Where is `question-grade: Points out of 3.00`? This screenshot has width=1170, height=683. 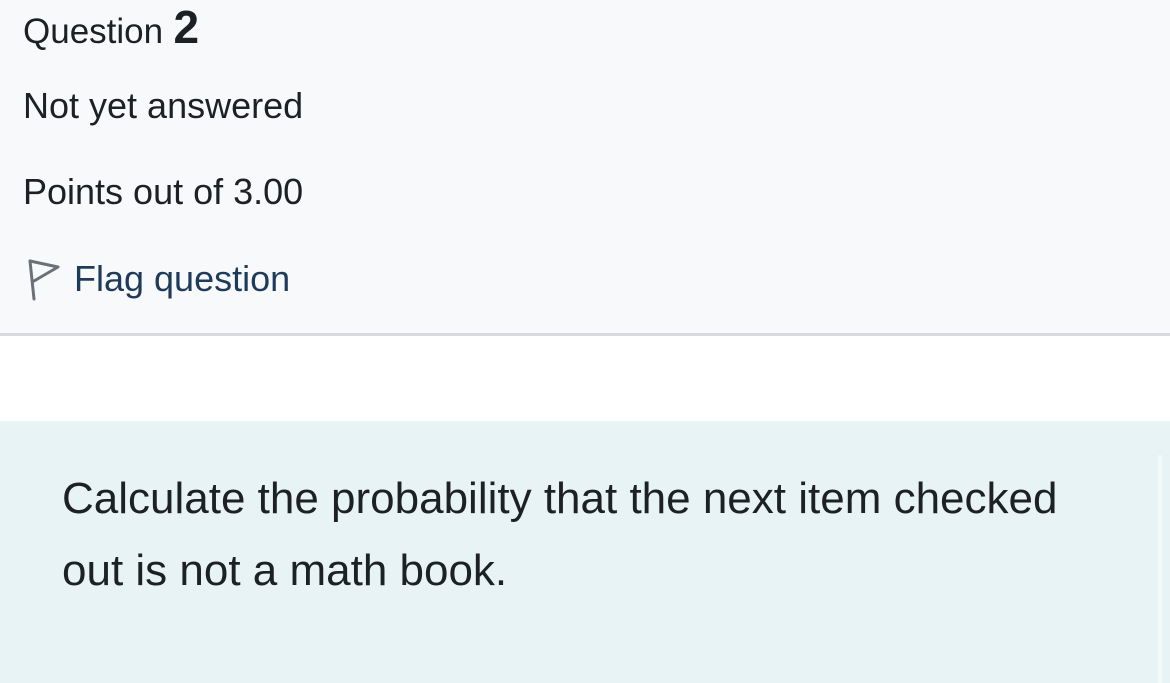 question-grade: Points out of 3.00 is located at coordinates (163, 191).